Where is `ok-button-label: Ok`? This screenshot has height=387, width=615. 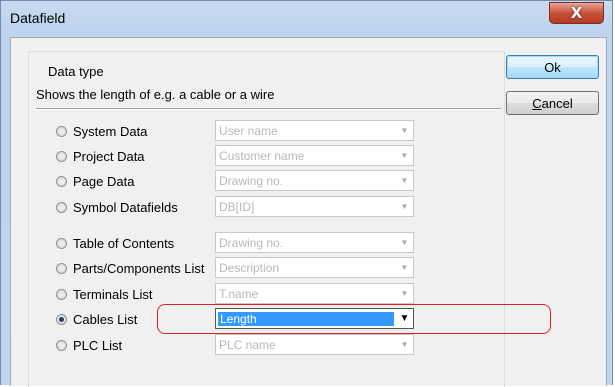
ok-button-label: Ok is located at coordinates (552, 67).